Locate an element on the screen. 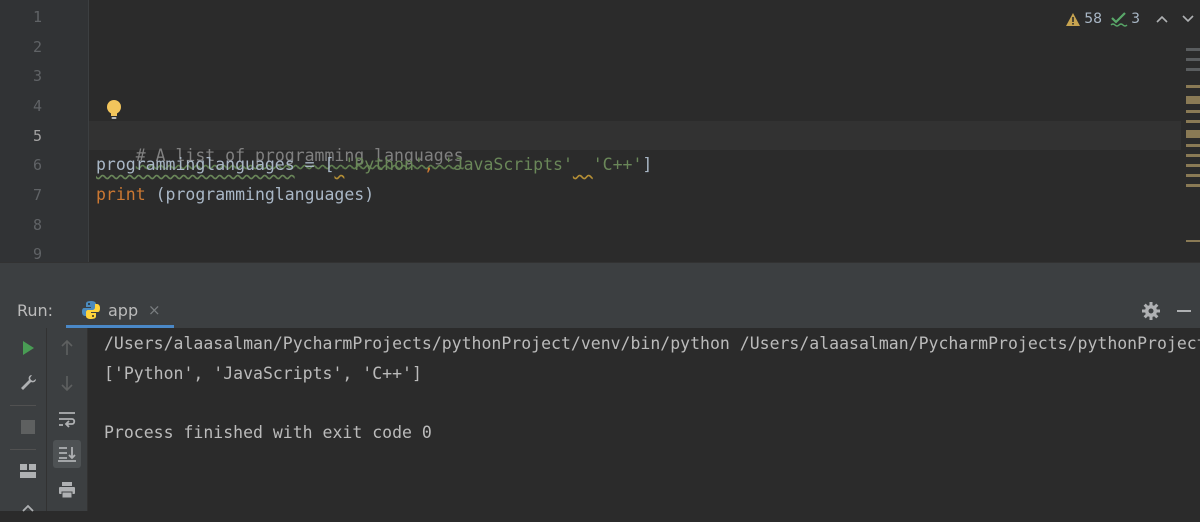 This screenshot has height=522, width=1200. edit-configuration-button is located at coordinates (28, 383).